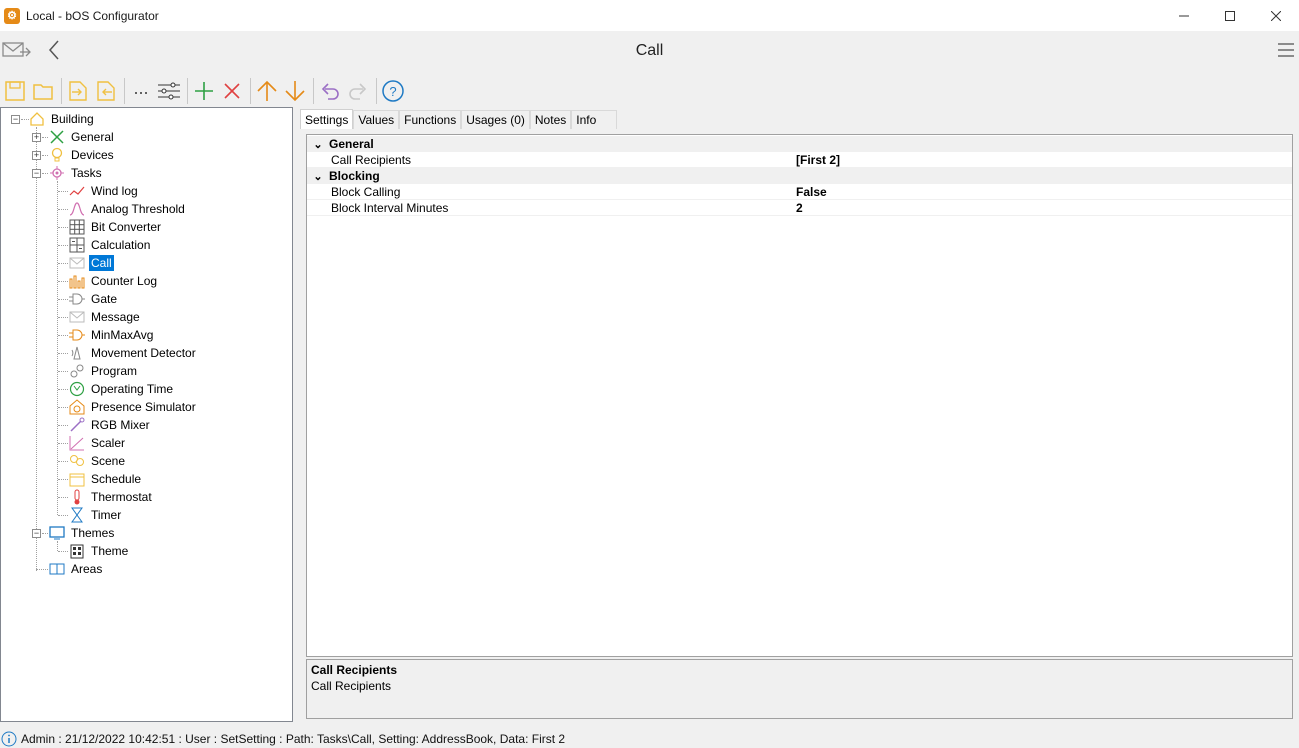  I want to click on sliders-icon, so click(169, 91).